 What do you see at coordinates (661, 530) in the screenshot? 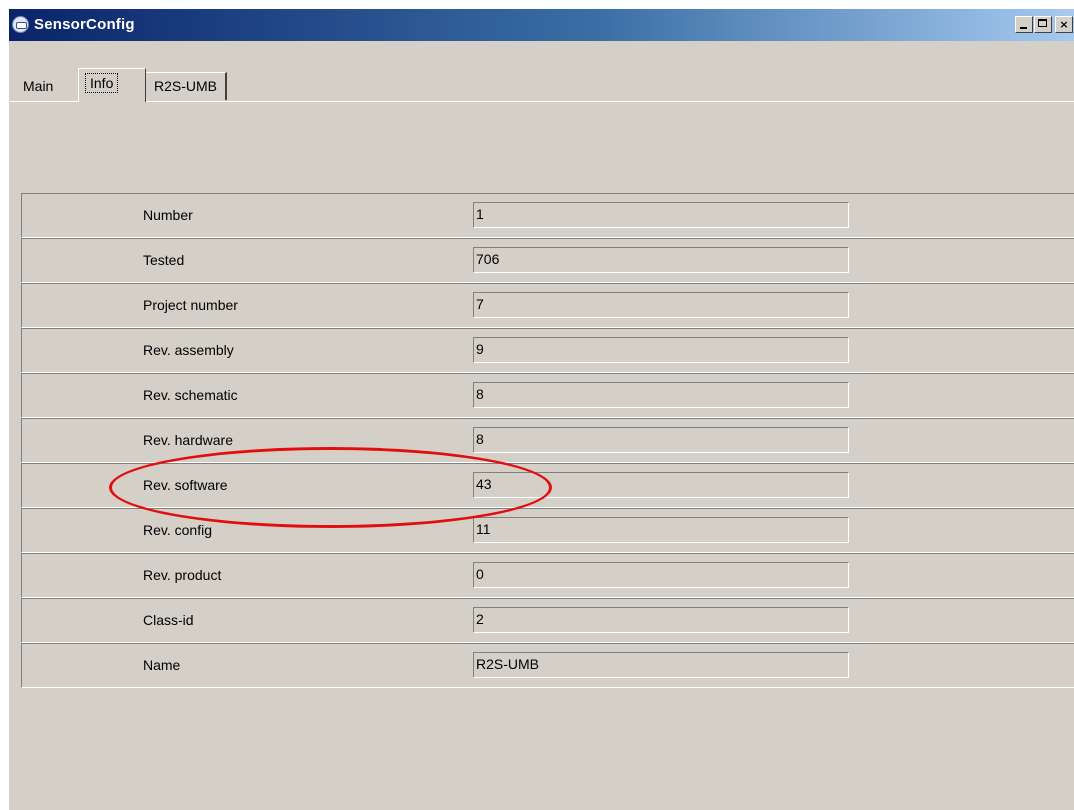
I see `rev-config-field: 11` at bounding box center [661, 530].